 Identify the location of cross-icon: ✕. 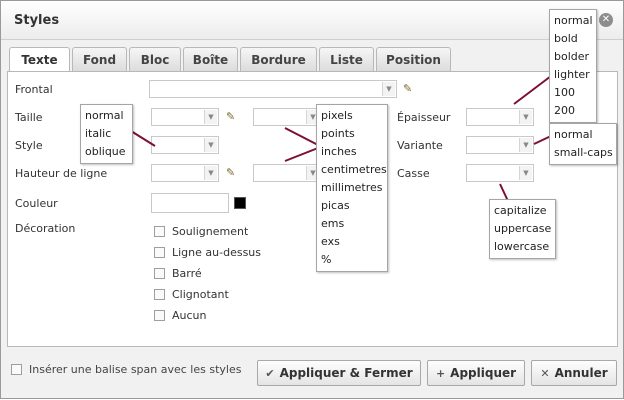
(545, 373).